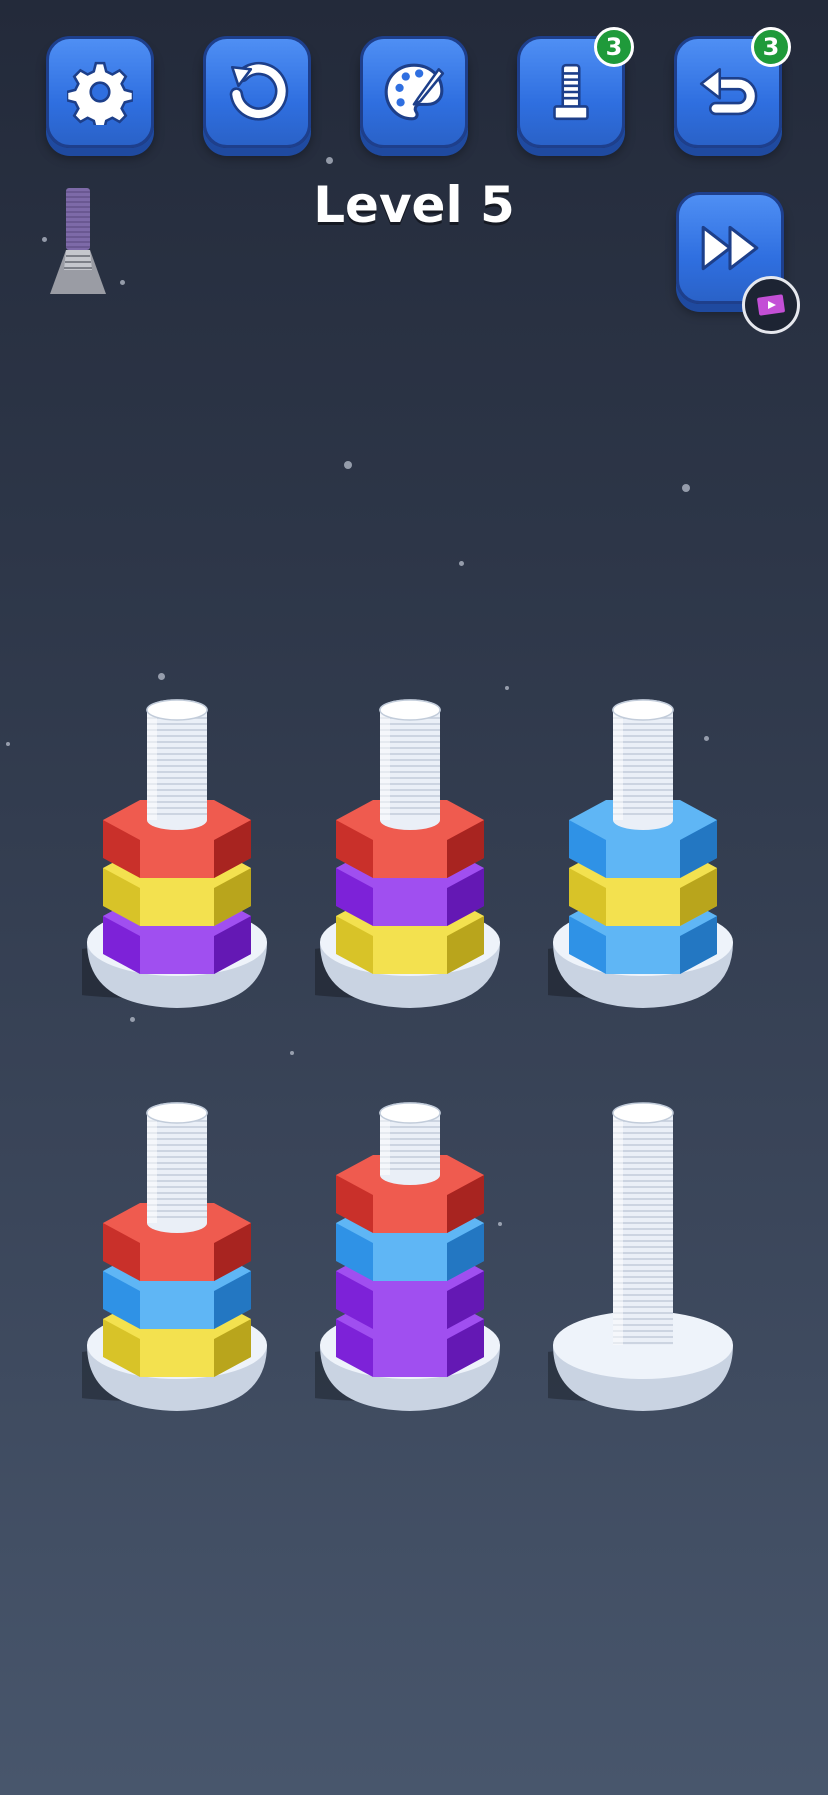  I want to click on video-ad-badge, so click(771, 305).